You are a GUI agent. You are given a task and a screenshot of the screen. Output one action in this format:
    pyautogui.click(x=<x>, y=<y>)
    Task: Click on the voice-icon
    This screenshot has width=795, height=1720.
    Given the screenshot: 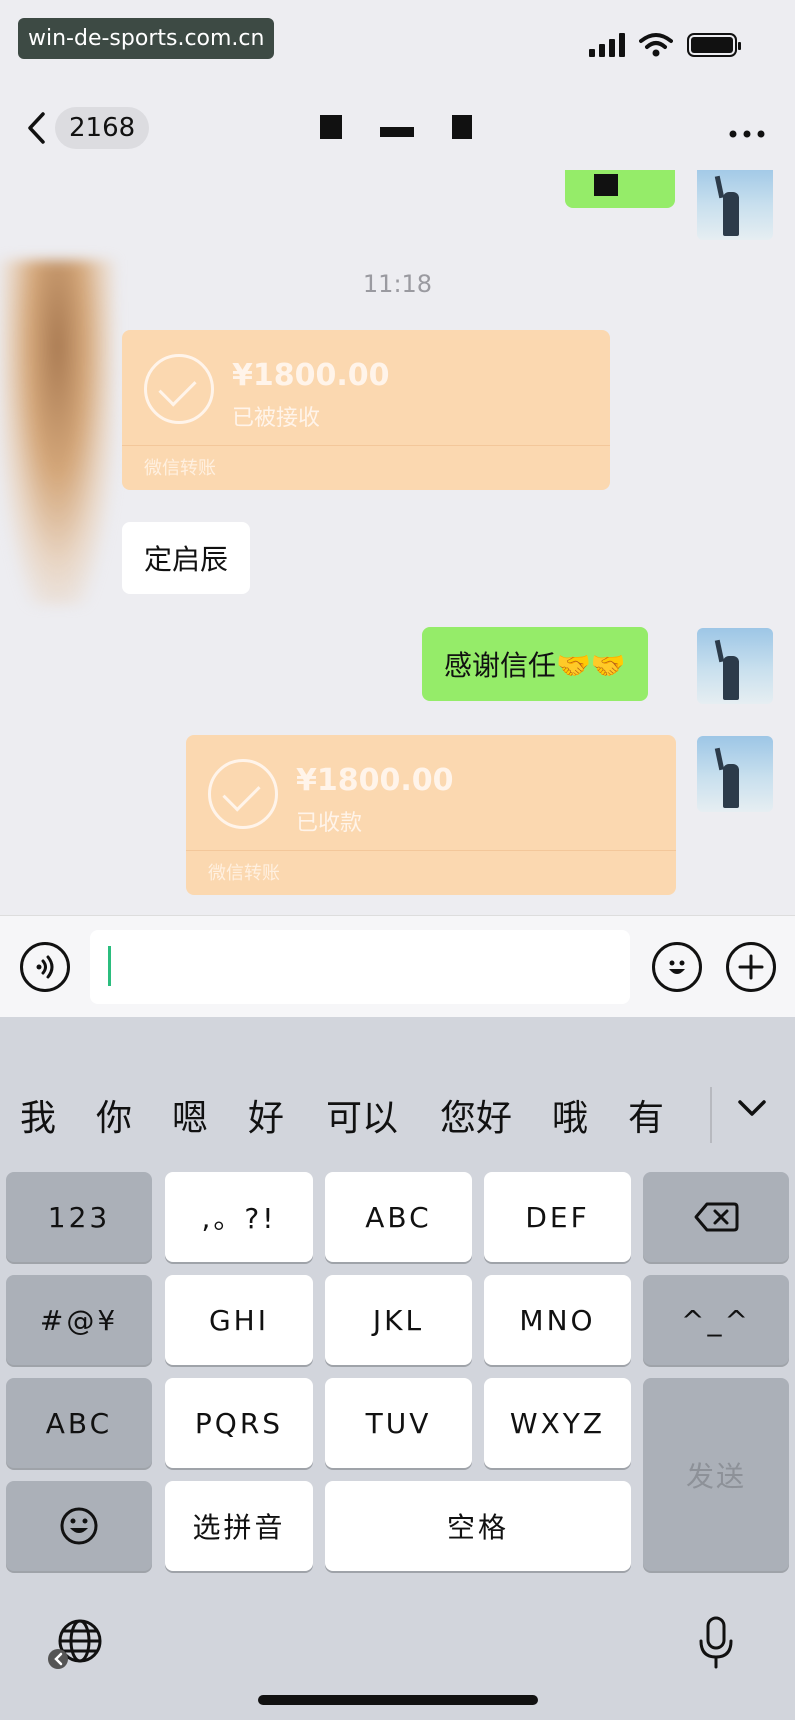 What is the action you would take?
    pyautogui.click(x=45, y=967)
    